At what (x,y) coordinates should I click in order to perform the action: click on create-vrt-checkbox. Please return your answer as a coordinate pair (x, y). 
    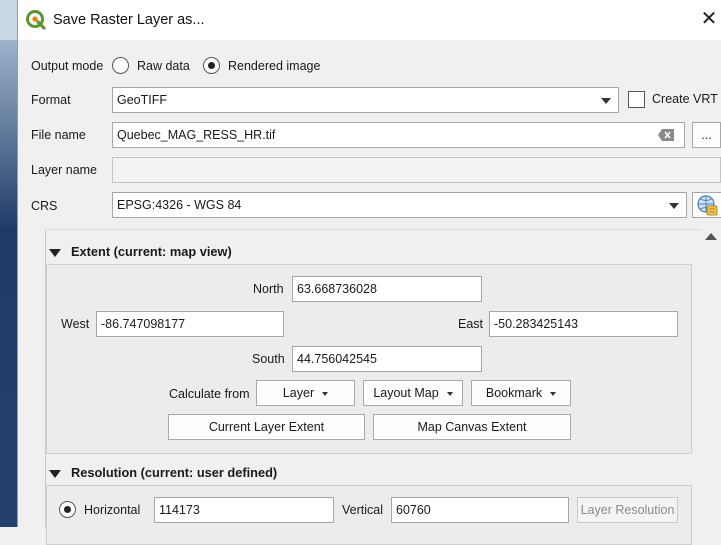
    Looking at the image, I should click on (636, 99).